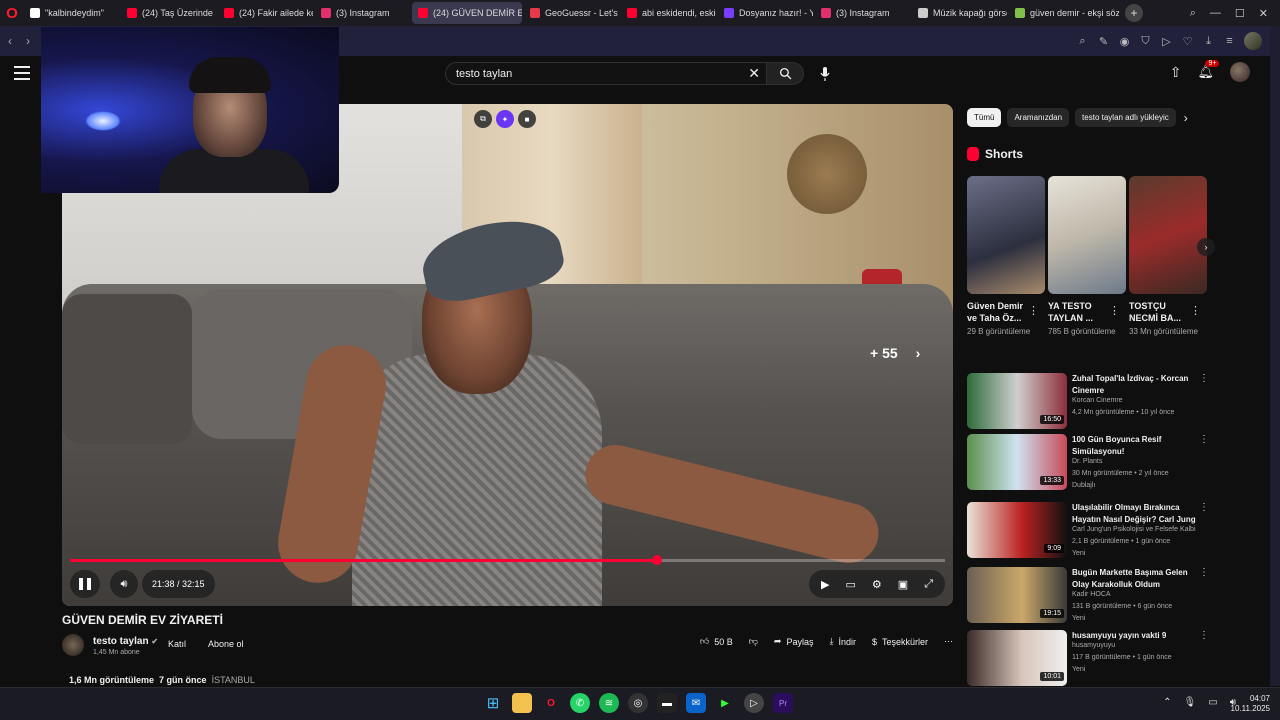 The image size is (1280, 720). I want to click on edit-icon: ✎, so click(1103, 41).